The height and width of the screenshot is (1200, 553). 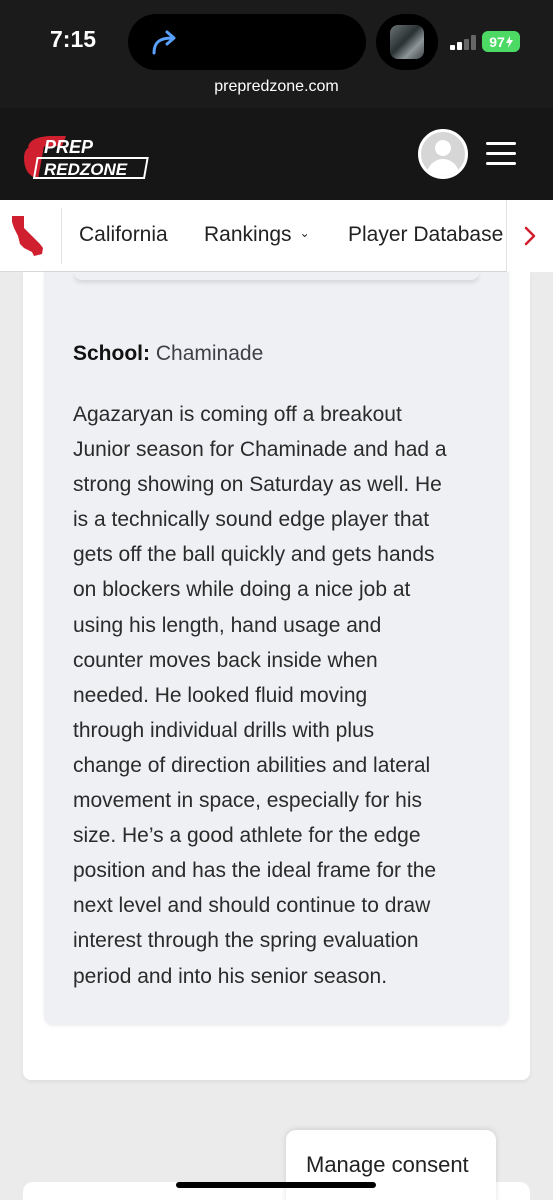 I want to click on school-label: School:, so click(x=111, y=353).